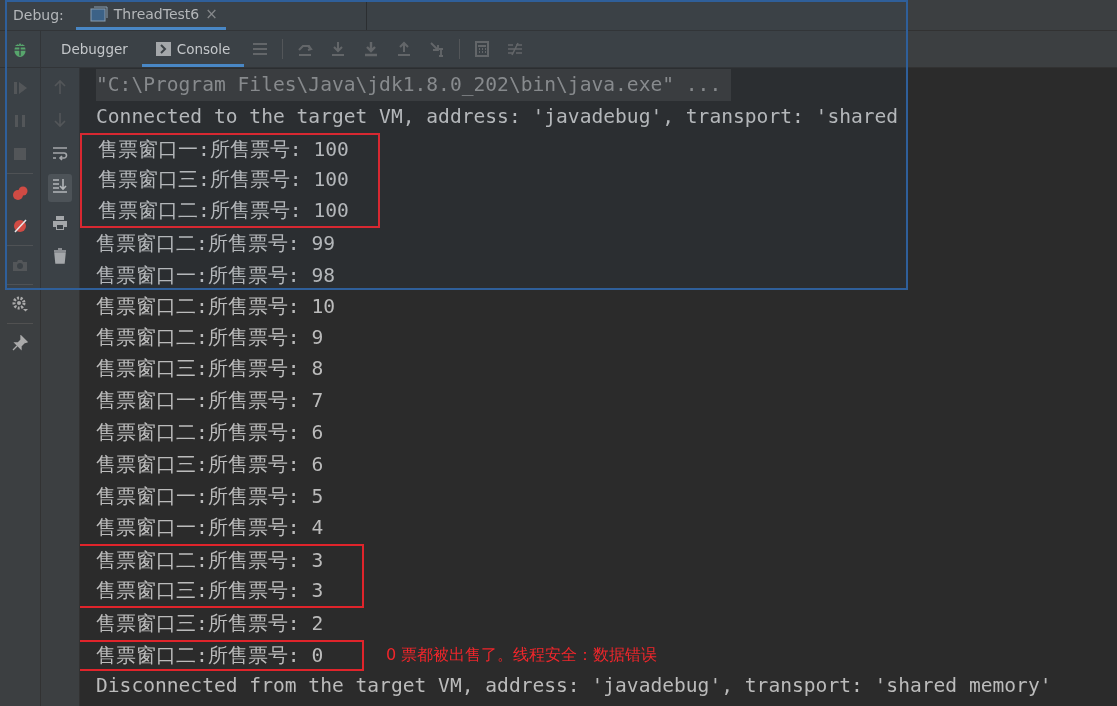  Describe the element at coordinates (573, 686) in the screenshot. I see `console-line: Disconnected from the target VM, address: 'javadebug', transport: 'shared memory'` at that location.